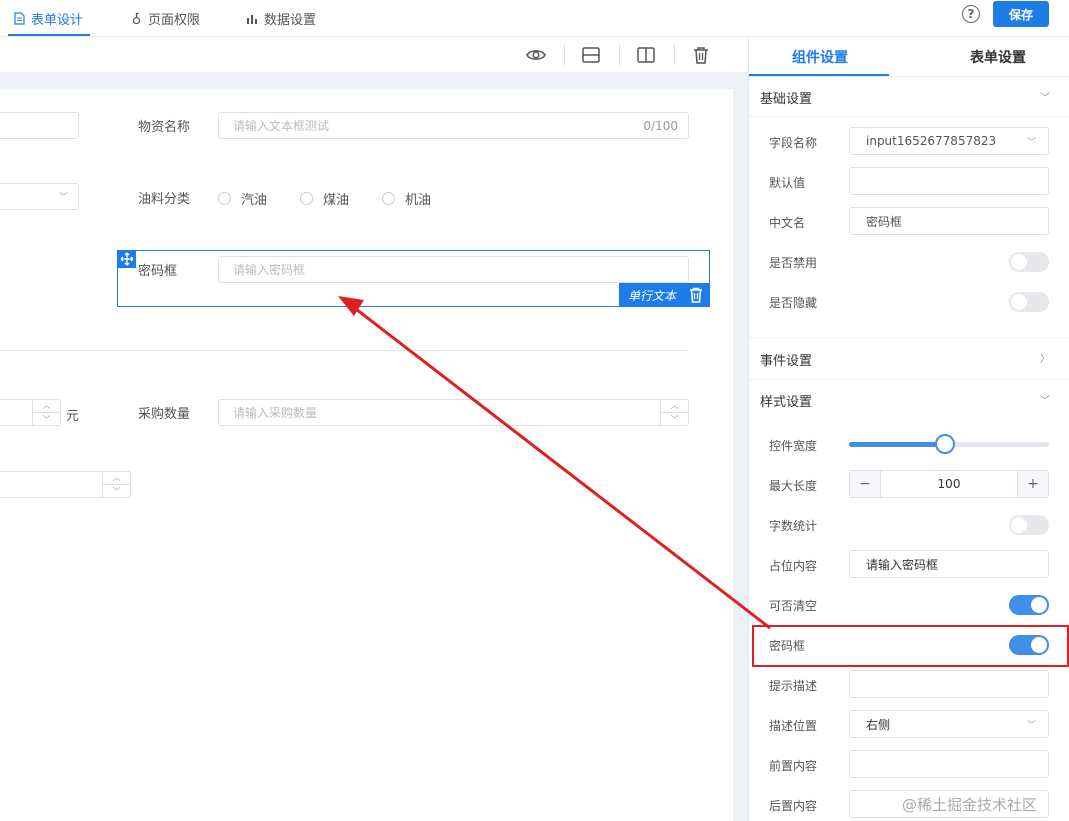 This screenshot has height=821, width=1069. I want to click on qty-stepper: ︿ ﹀, so click(674, 412).